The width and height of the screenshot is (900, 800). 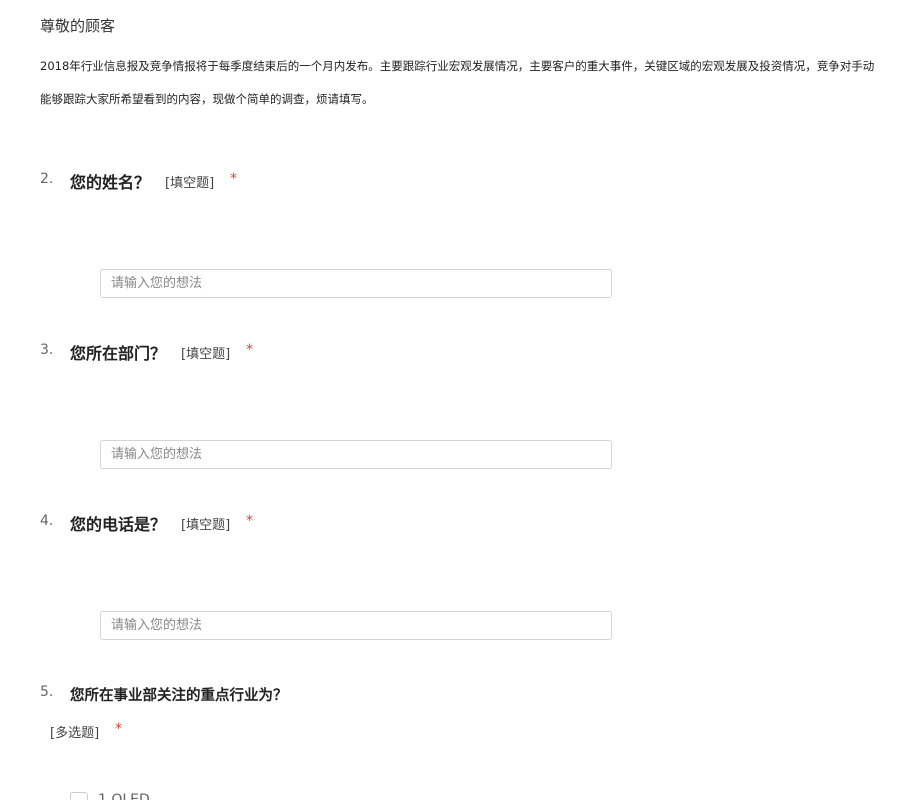 What do you see at coordinates (110, 182) in the screenshot?
I see `question-title: 您的姓名？` at bounding box center [110, 182].